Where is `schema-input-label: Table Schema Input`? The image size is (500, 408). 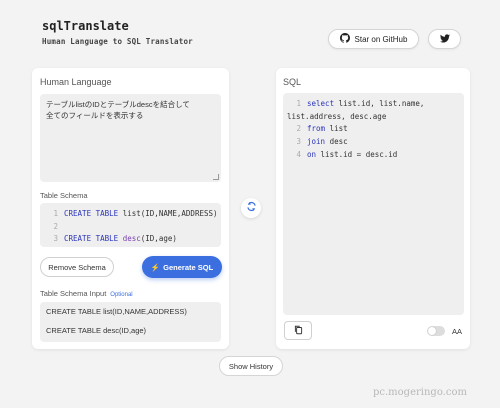
schema-input-label: Table Schema Input is located at coordinates (73, 293).